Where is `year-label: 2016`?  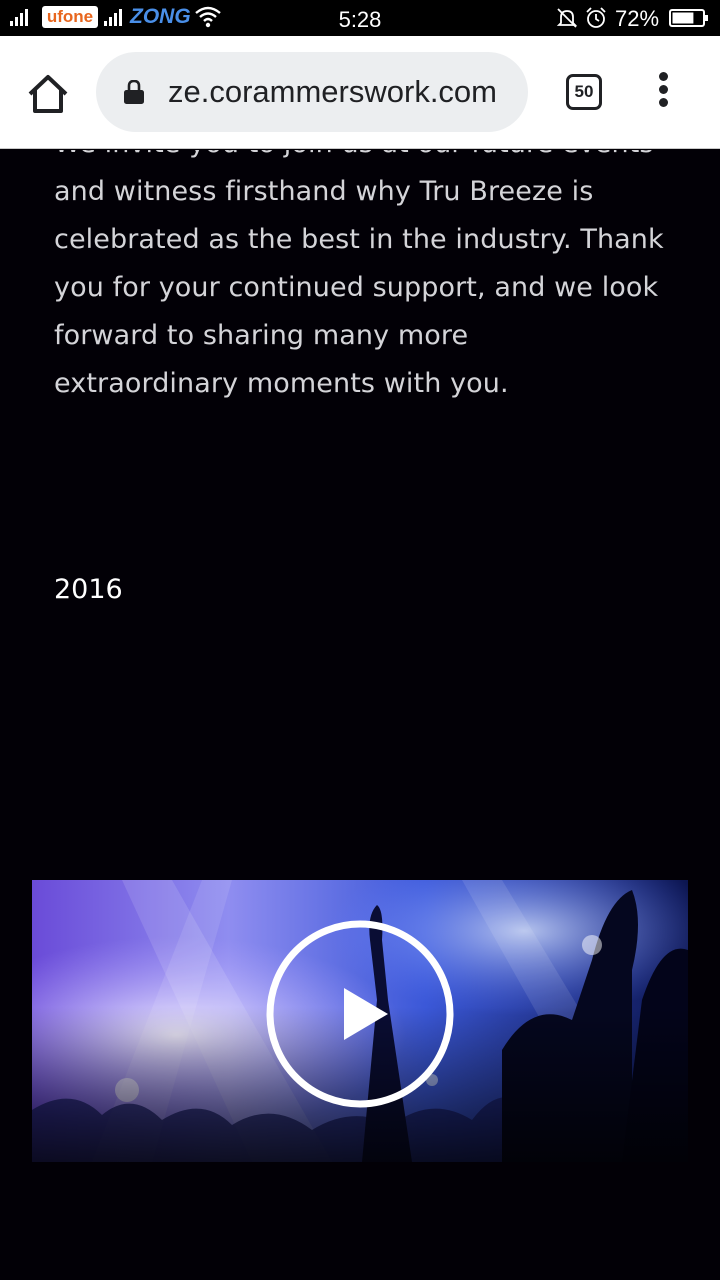 year-label: 2016 is located at coordinates (88, 589).